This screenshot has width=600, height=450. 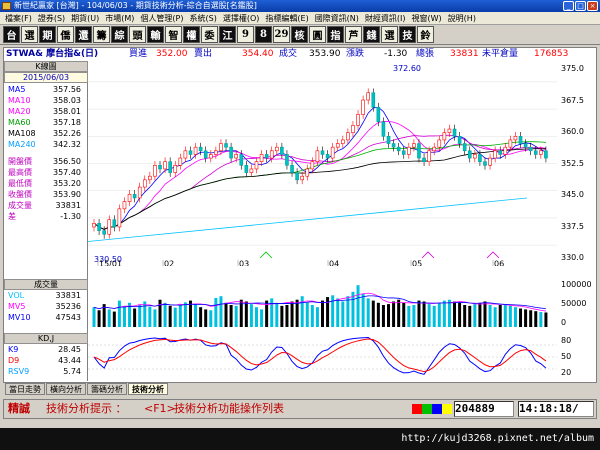 What do you see at coordinates (18, 18) in the screenshot?
I see `menu-item-0: 檔案(F)` at bounding box center [18, 18].